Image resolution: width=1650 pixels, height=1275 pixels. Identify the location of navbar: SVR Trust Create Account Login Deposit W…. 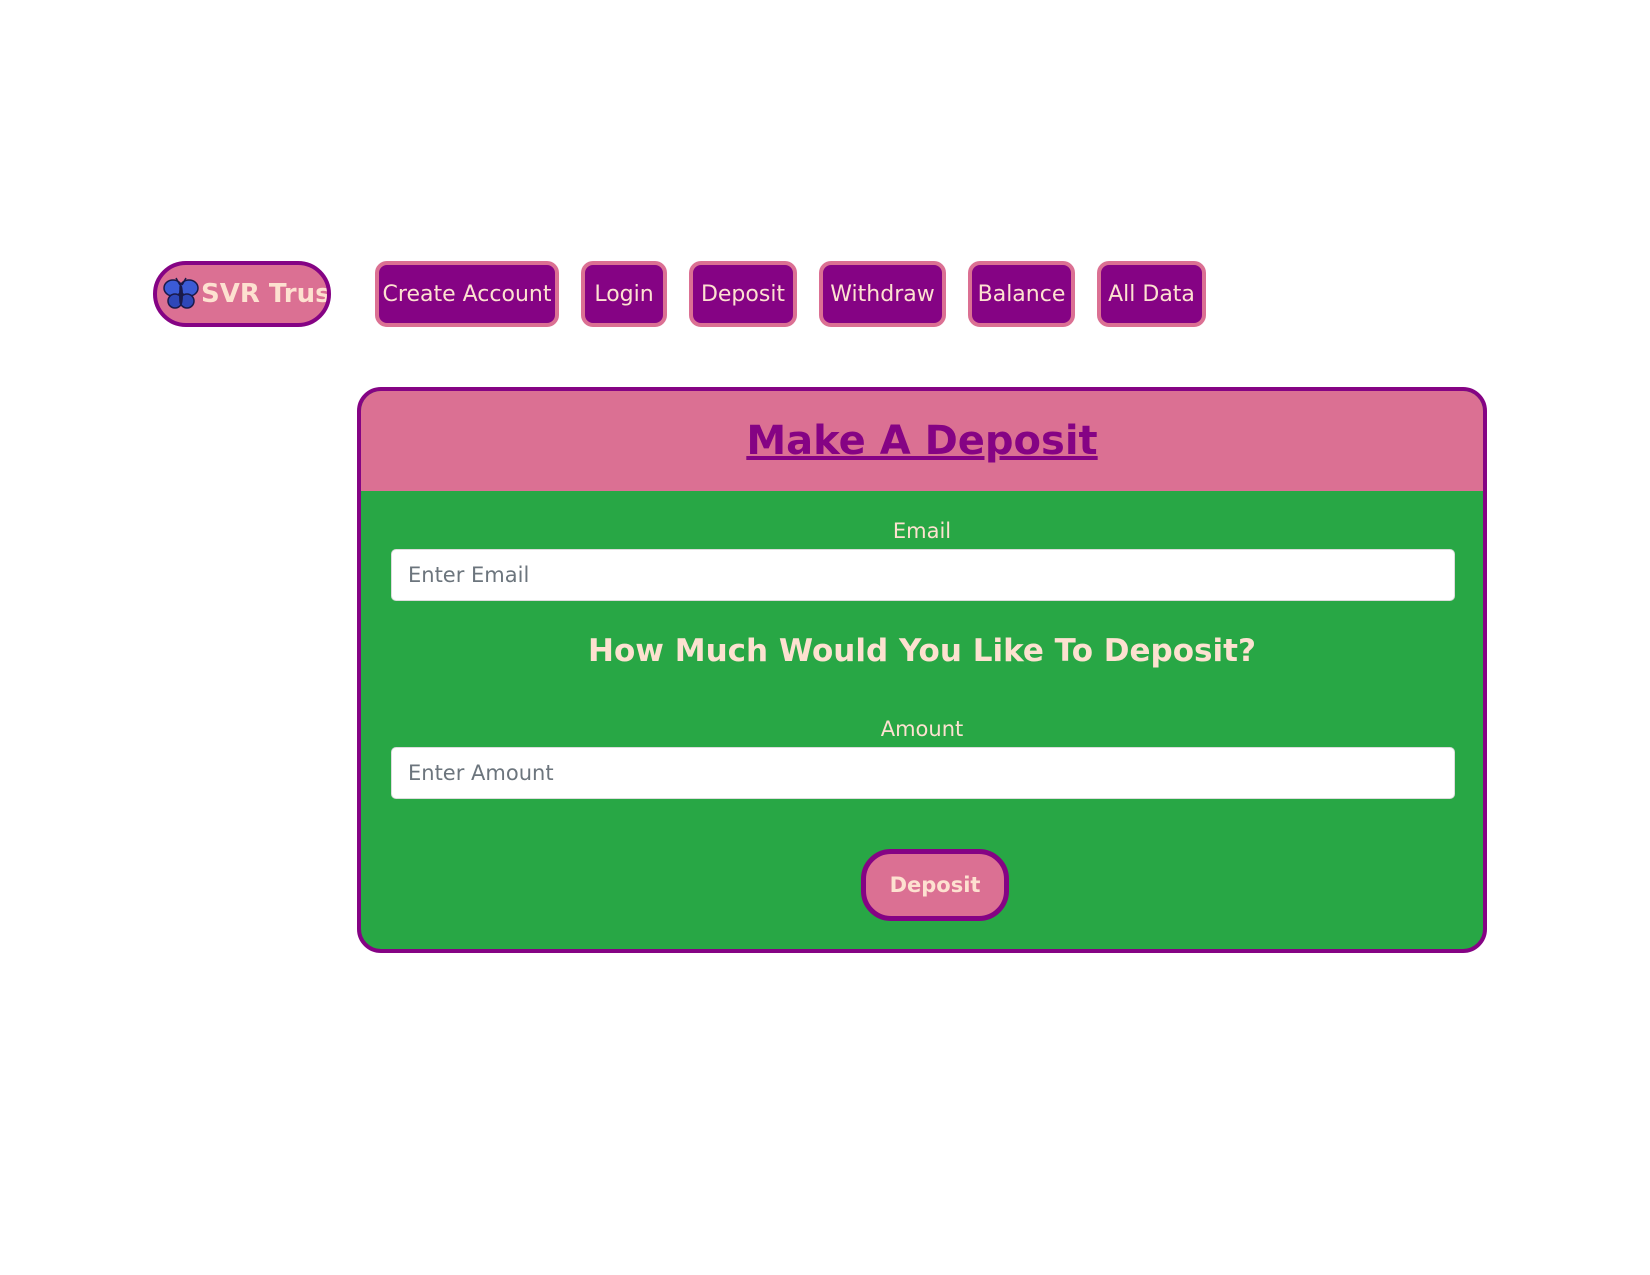
(690, 294).